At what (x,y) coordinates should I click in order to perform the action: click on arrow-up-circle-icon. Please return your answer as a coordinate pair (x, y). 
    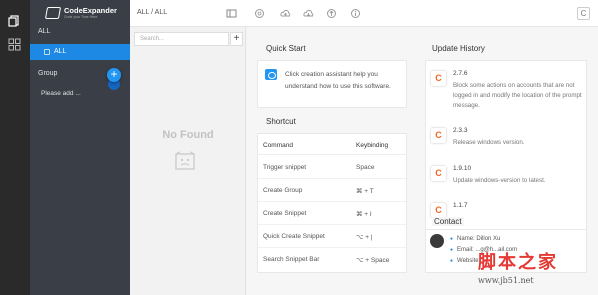
    Looking at the image, I should click on (331, 13).